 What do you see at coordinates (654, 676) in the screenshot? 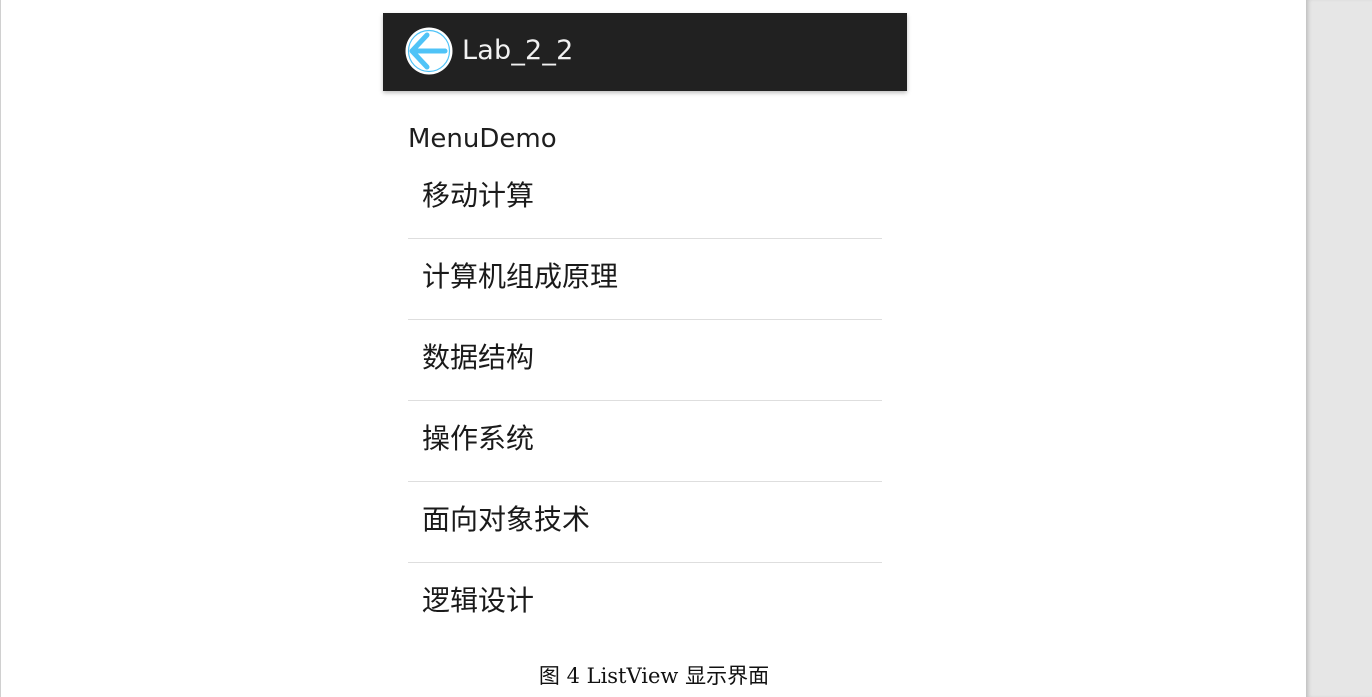
I see `figure-caption: 图 4 ListView 显示界面` at bounding box center [654, 676].